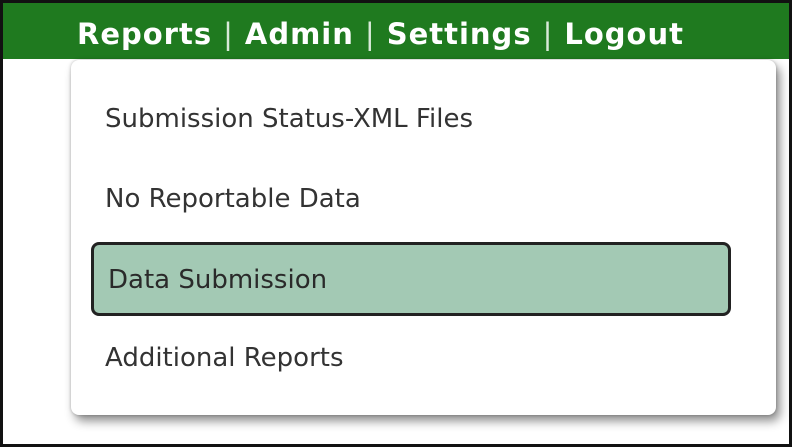 This screenshot has width=792, height=447. What do you see at coordinates (624, 34) in the screenshot?
I see `nav-link-logout: Logout` at bounding box center [624, 34].